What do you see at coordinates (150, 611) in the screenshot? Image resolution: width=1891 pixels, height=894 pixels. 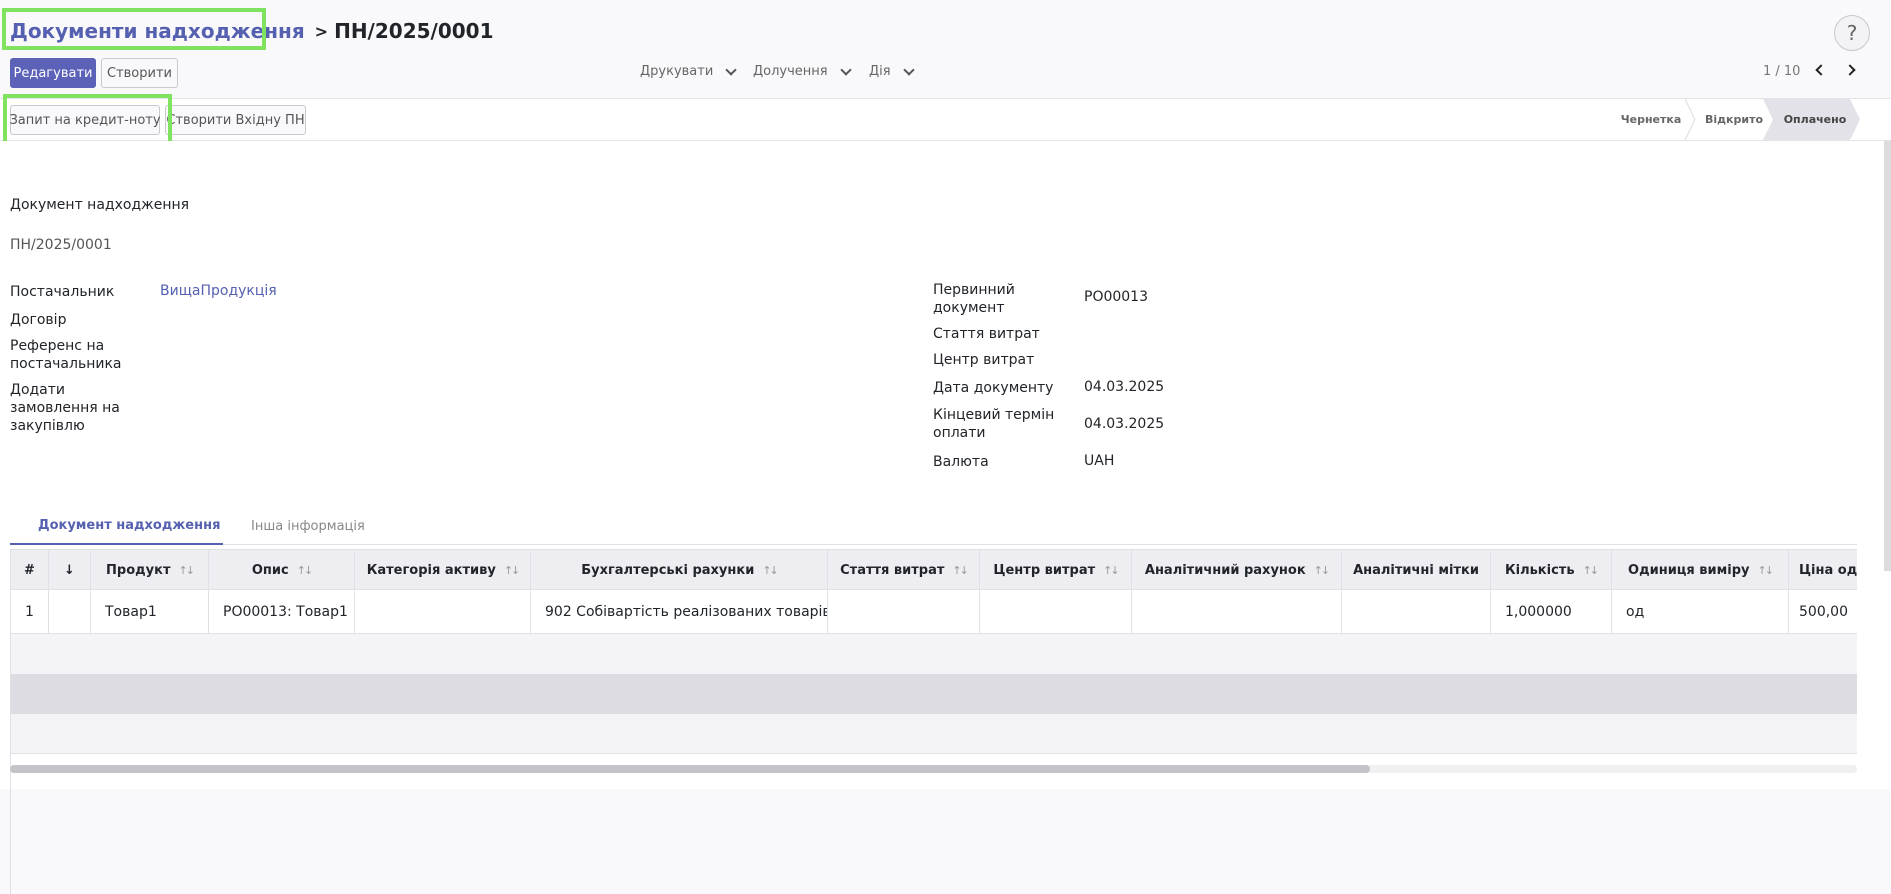 I see `cell-product: Товар1` at bounding box center [150, 611].